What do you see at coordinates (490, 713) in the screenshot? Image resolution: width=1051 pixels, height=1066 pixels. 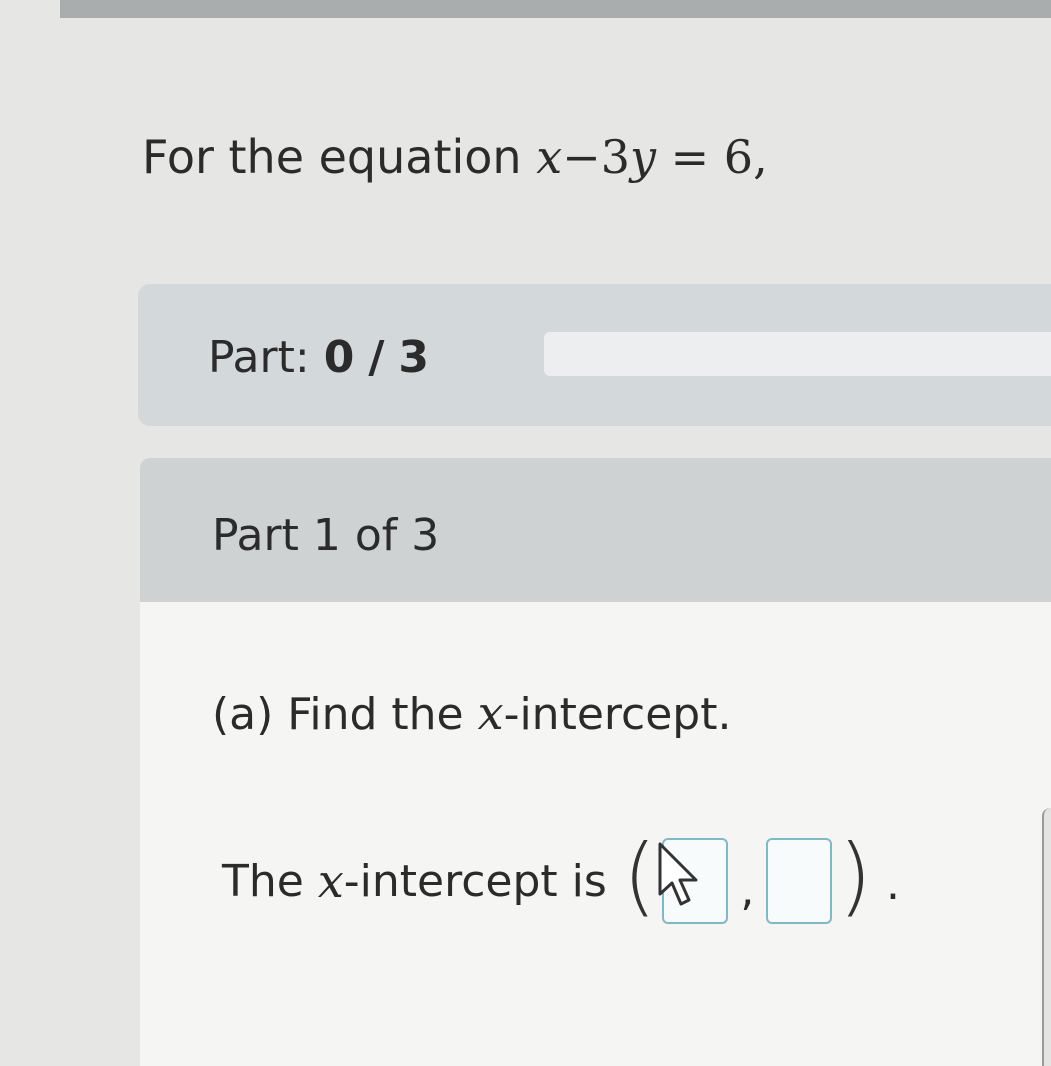 I see `question-a-var: x` at bounding box center [490, 713].